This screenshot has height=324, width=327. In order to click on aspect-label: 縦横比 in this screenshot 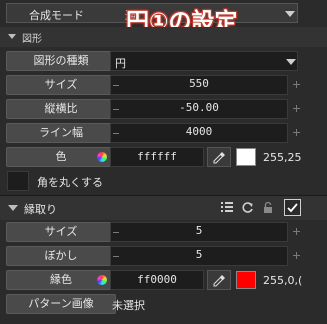, I will do `click(61, 109)`.